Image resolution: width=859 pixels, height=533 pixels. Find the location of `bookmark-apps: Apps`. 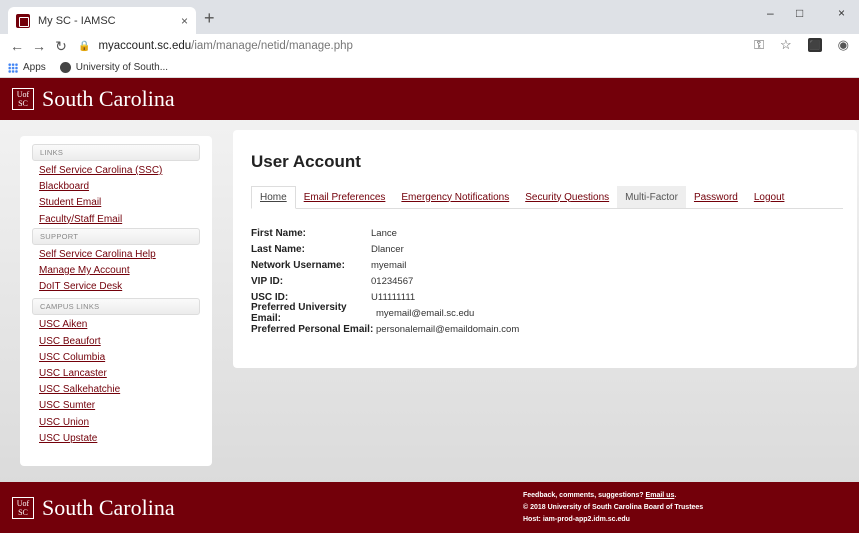

bookmark-apps: Apps is located at coordinates (27, 67).